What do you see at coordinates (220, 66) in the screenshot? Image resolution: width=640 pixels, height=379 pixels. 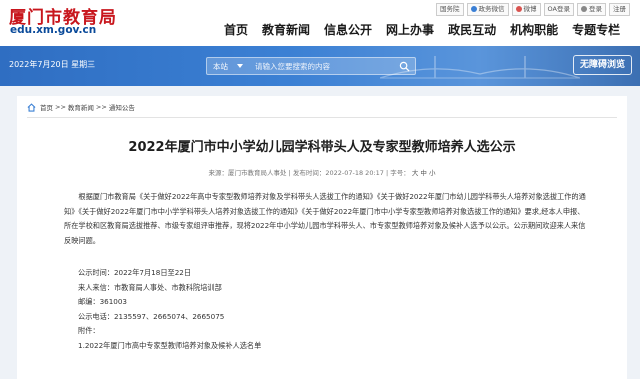 I see `search-scope-select: 本站` at bounding box center [220, 66].